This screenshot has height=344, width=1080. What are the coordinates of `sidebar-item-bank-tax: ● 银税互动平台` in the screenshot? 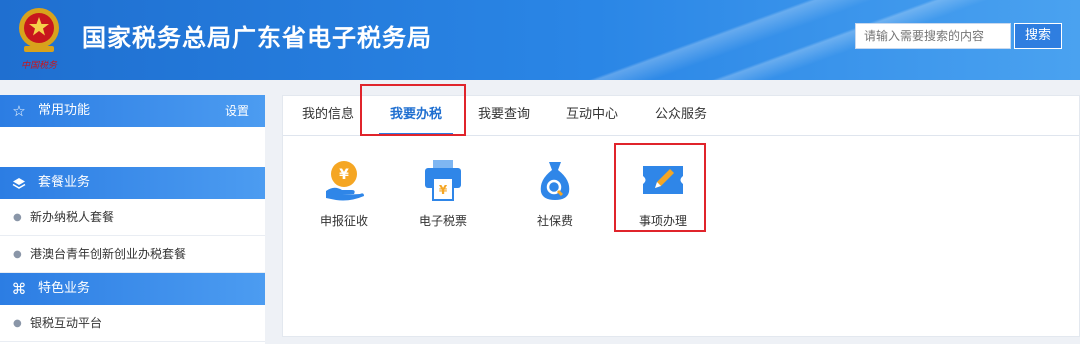 It's located at (132, 323).